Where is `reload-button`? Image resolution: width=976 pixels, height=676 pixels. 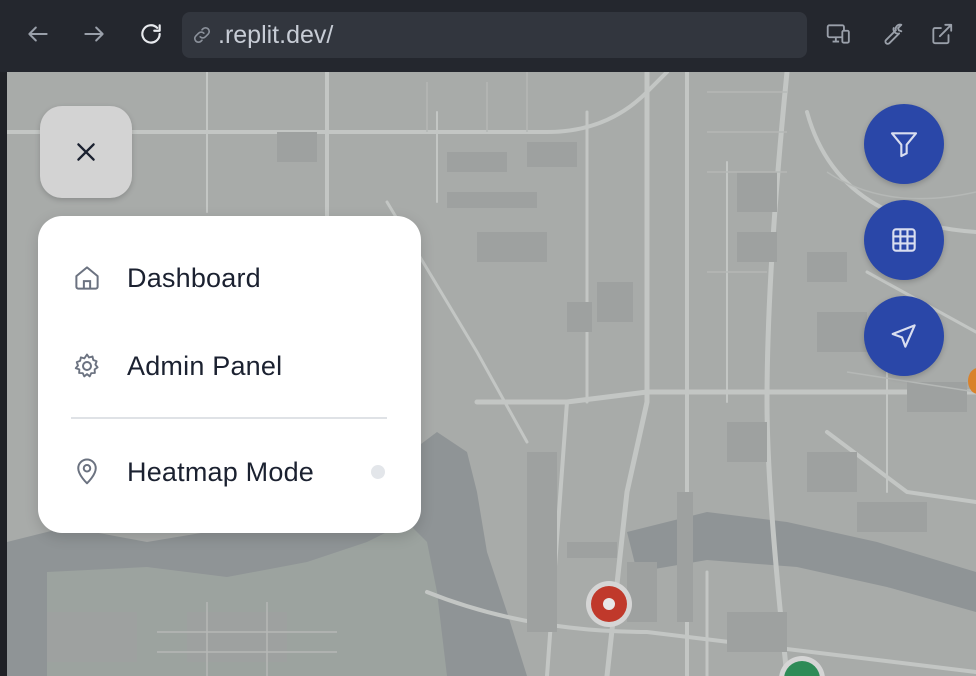
reload-button is located at coordinates (151, 34).